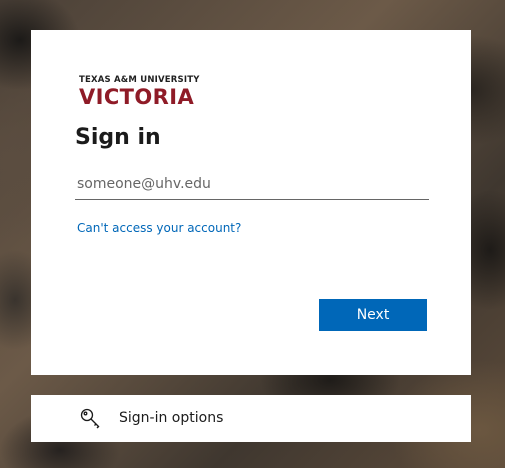 Image resolution: width=505 pixels, height=468 pixels. Describe the element at coordinates (137, 97) in the screenshot. I see `logo-campus-name: VICTORIA` at that location.